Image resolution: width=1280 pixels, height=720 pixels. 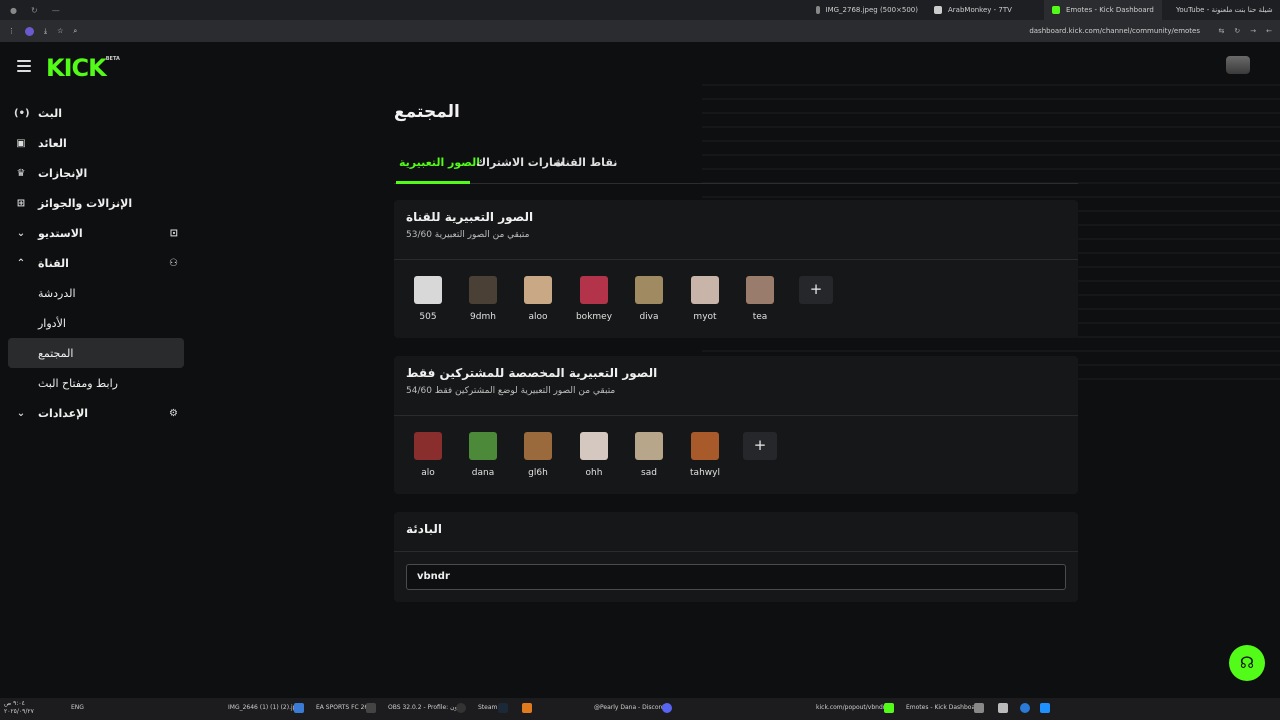 I want to click on obs-icon, so click(x=461, y=708).